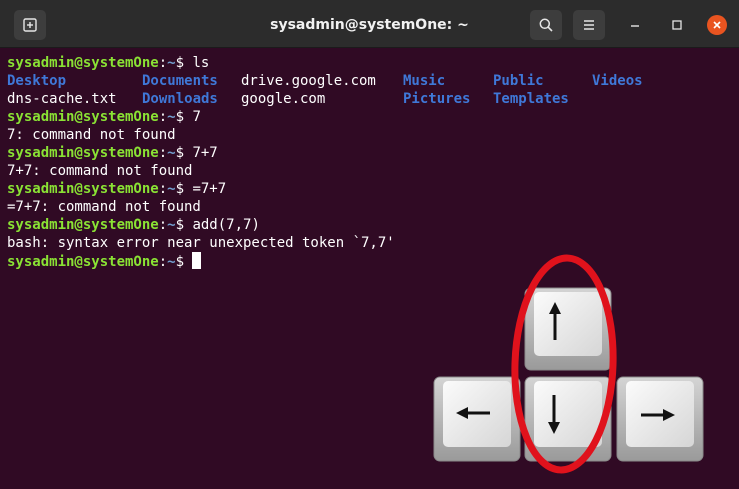 The width and height of the screenshot is (739, 489). What do you see at coordinates (201, 63) in the screenshot?
I see `command-text: ls` at bounding box center [201, 63].